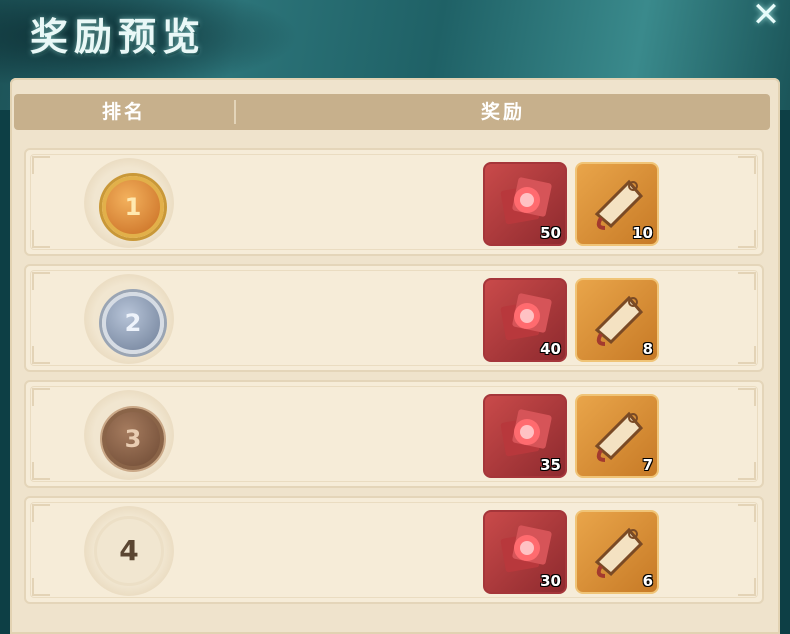 The width and height of the screenshot is (790, 634). What do you see at coordinates (642, 233) in the screenshot?
I see `item-count: 10` at bounding box center [642, 233].